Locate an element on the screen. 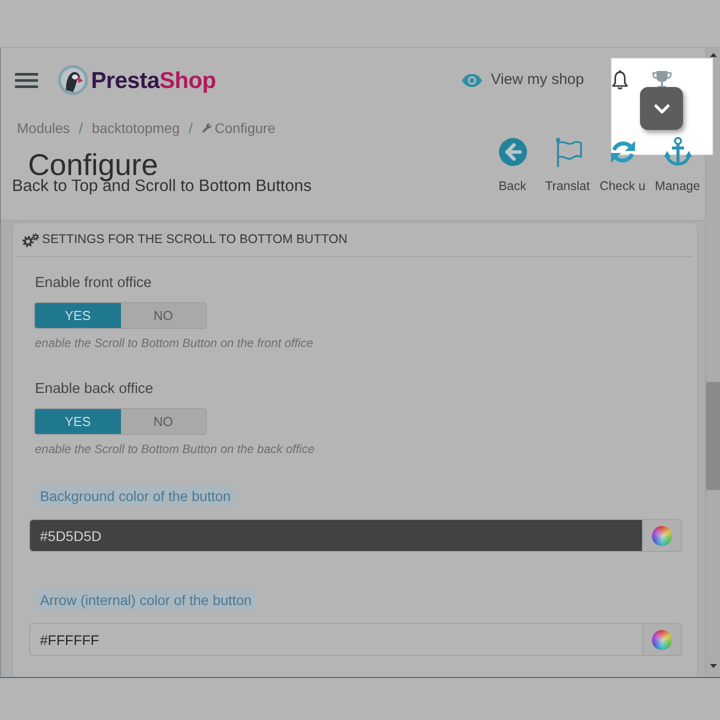 This screenshot has width=720, height=720. chevron-down-icon is located at coordinates (662, 109).